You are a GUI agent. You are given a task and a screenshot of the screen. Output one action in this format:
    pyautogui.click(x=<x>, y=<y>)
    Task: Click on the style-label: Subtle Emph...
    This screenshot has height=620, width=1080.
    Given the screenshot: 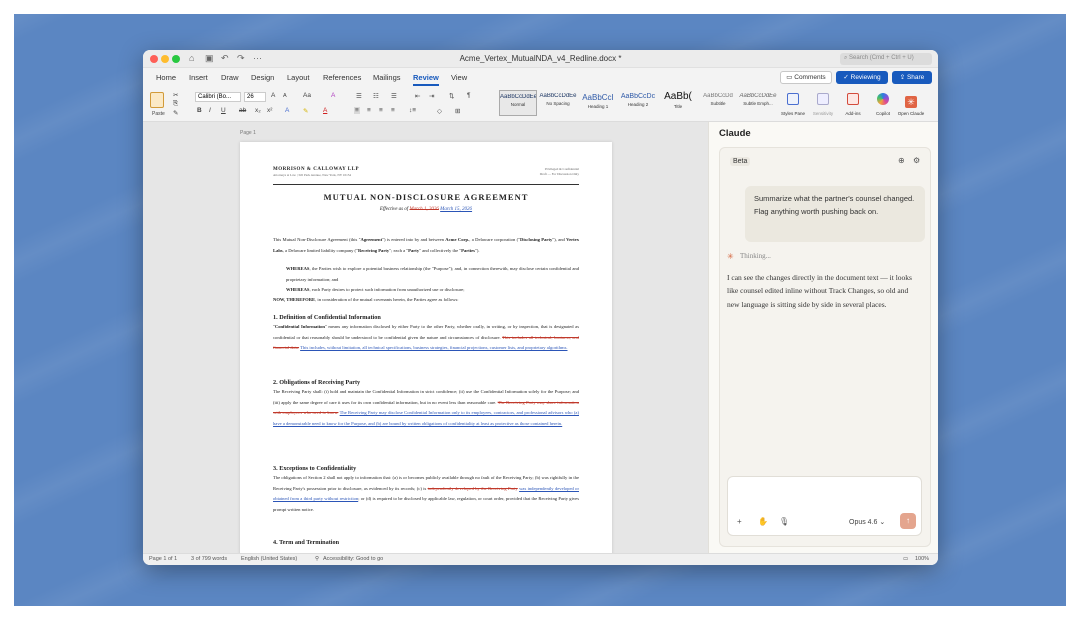 What is the action you would take?
    pyautogui.click(x=758, y=103)
    